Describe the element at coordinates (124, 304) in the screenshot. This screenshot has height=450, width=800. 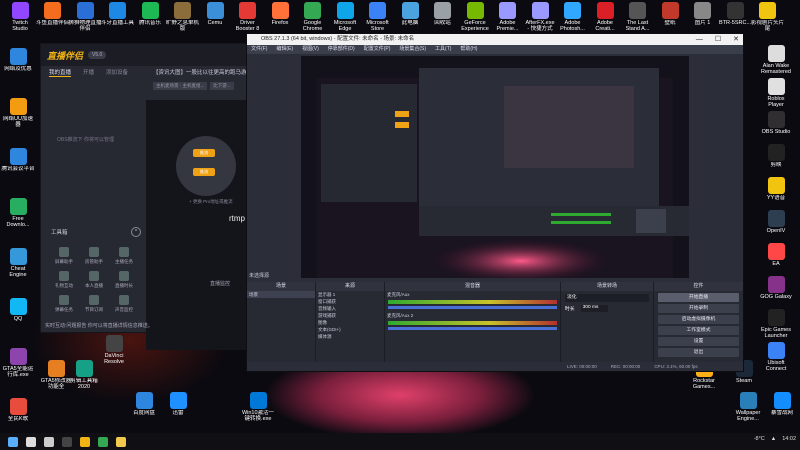
I see `tool-item: 声音监控` at that location.